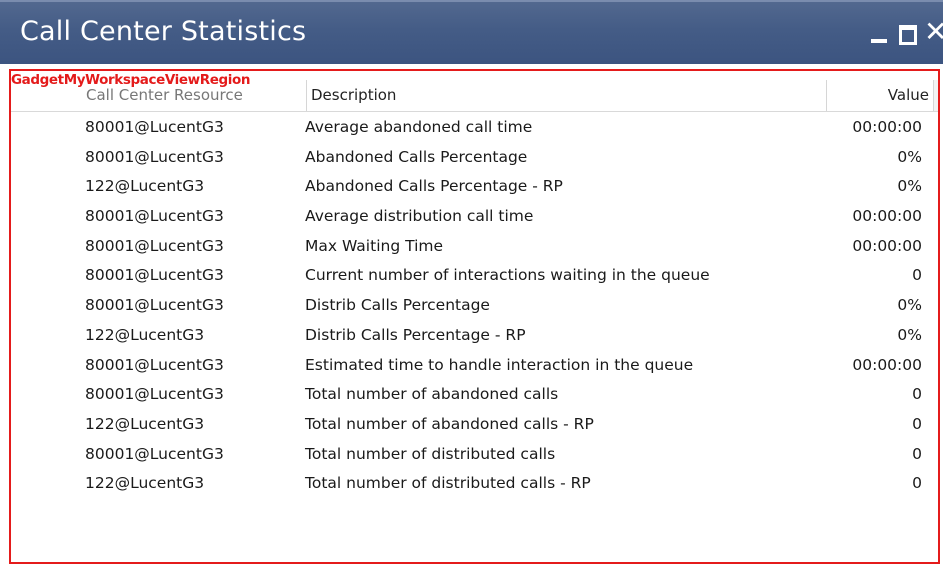  I want to click on close-button: ✕, so click(933, 33).